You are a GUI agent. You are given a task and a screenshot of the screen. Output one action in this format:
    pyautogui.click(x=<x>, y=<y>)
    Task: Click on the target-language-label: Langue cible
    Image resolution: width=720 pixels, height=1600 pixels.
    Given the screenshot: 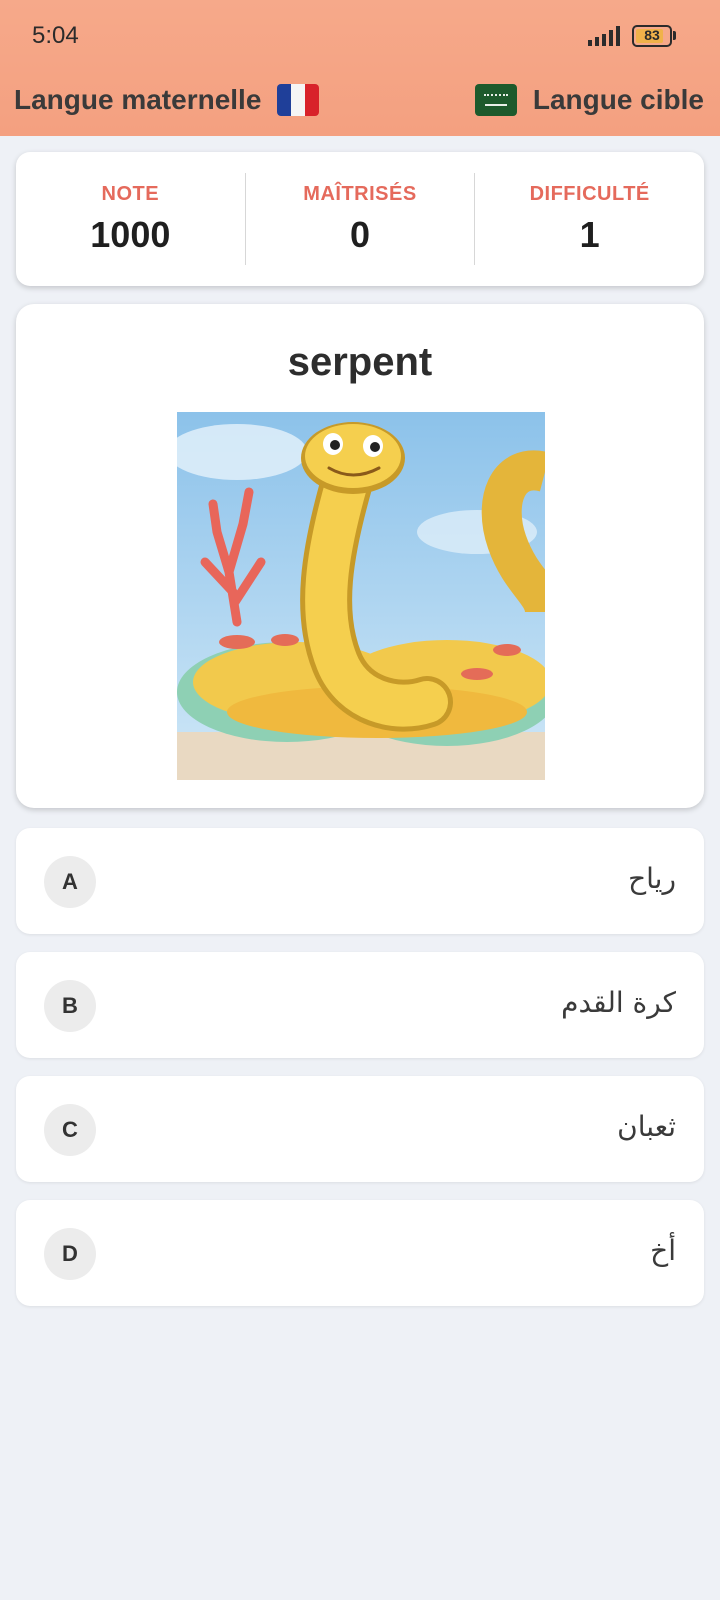 What is the action you would take?
    pyautogui.click(x=618, y=99)
    